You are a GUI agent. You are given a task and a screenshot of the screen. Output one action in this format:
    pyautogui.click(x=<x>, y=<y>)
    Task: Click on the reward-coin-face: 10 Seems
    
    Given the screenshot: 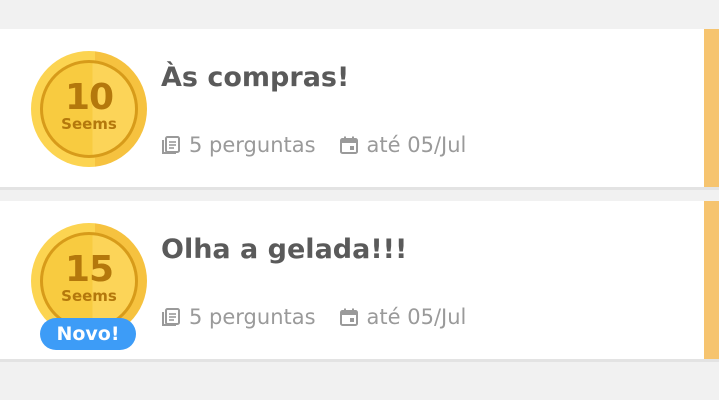 What is the action you would take?
    pyautogui.click(x=89, y=109)
    